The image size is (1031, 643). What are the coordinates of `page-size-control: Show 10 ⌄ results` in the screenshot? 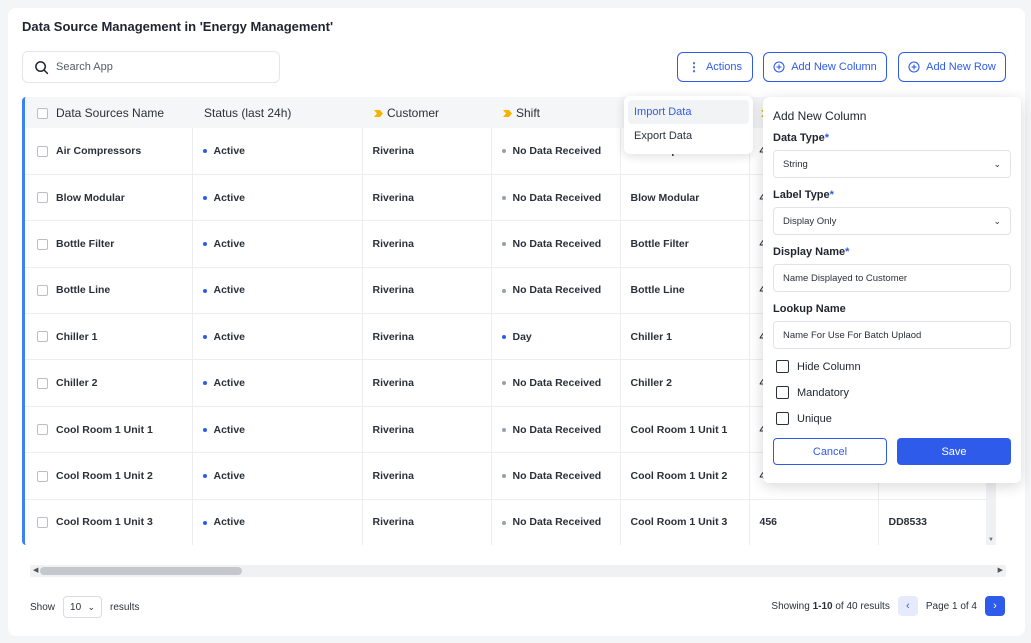 It's located at (84, 607).